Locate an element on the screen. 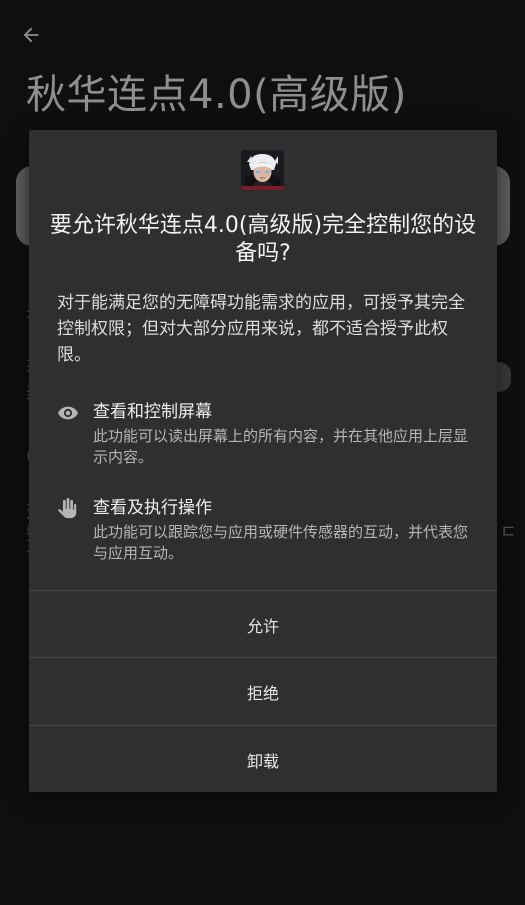 The height and width of the screenshot is (905, 525). permission-item: 查看及执行操作 此功能可以跟踪您与应用或硬件传感器的互动，并代表您与应用互动。 is located at coordinates (263, 531).